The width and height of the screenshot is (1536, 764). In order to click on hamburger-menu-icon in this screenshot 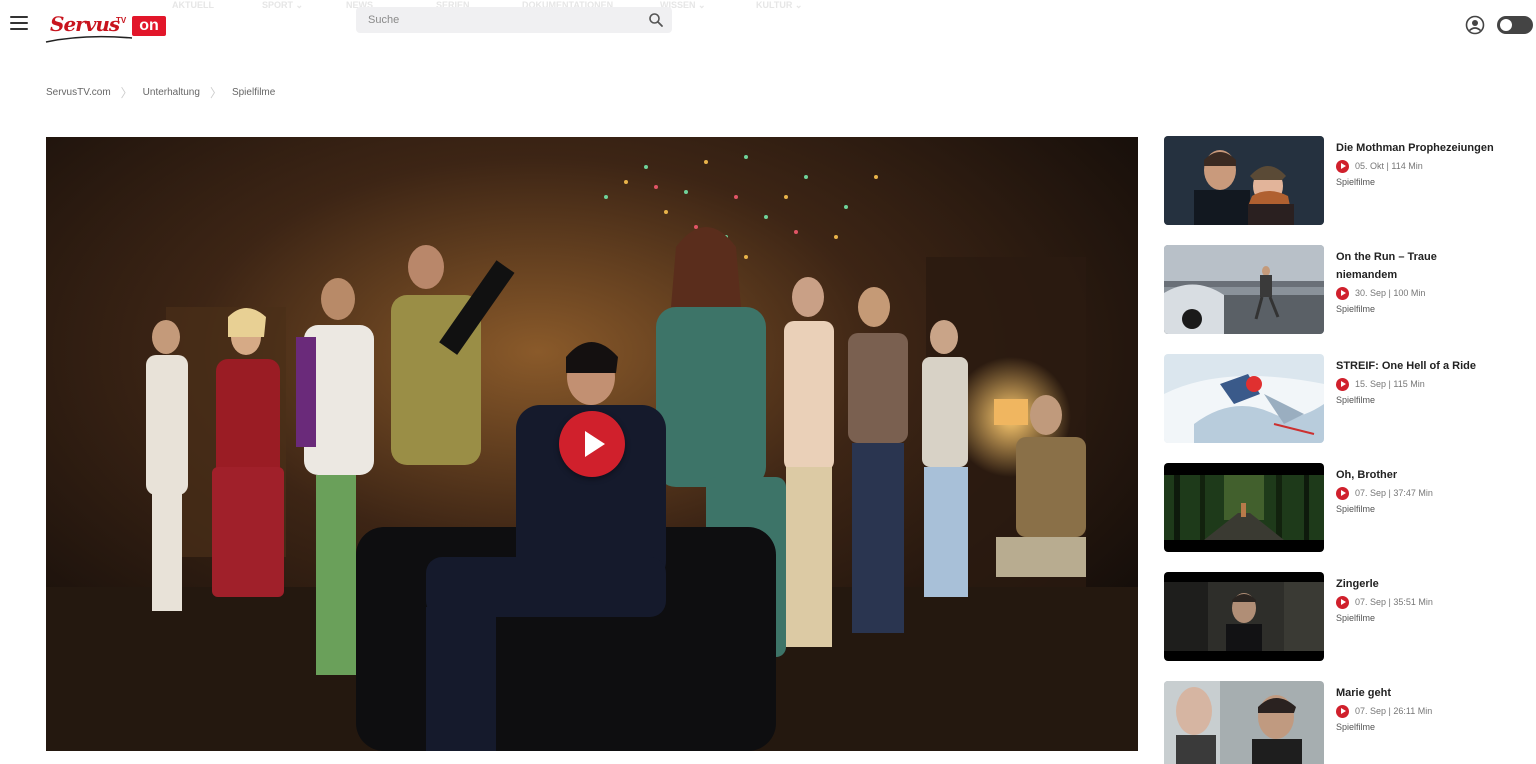, I will do `click(19, 23)`.